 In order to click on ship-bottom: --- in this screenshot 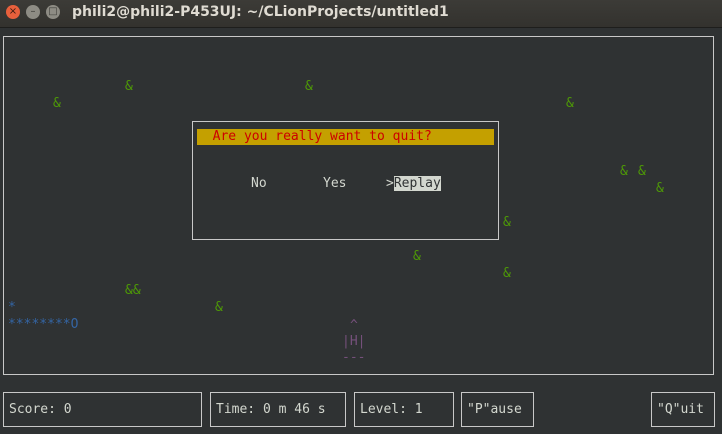, I will do `click(354, 357)`.